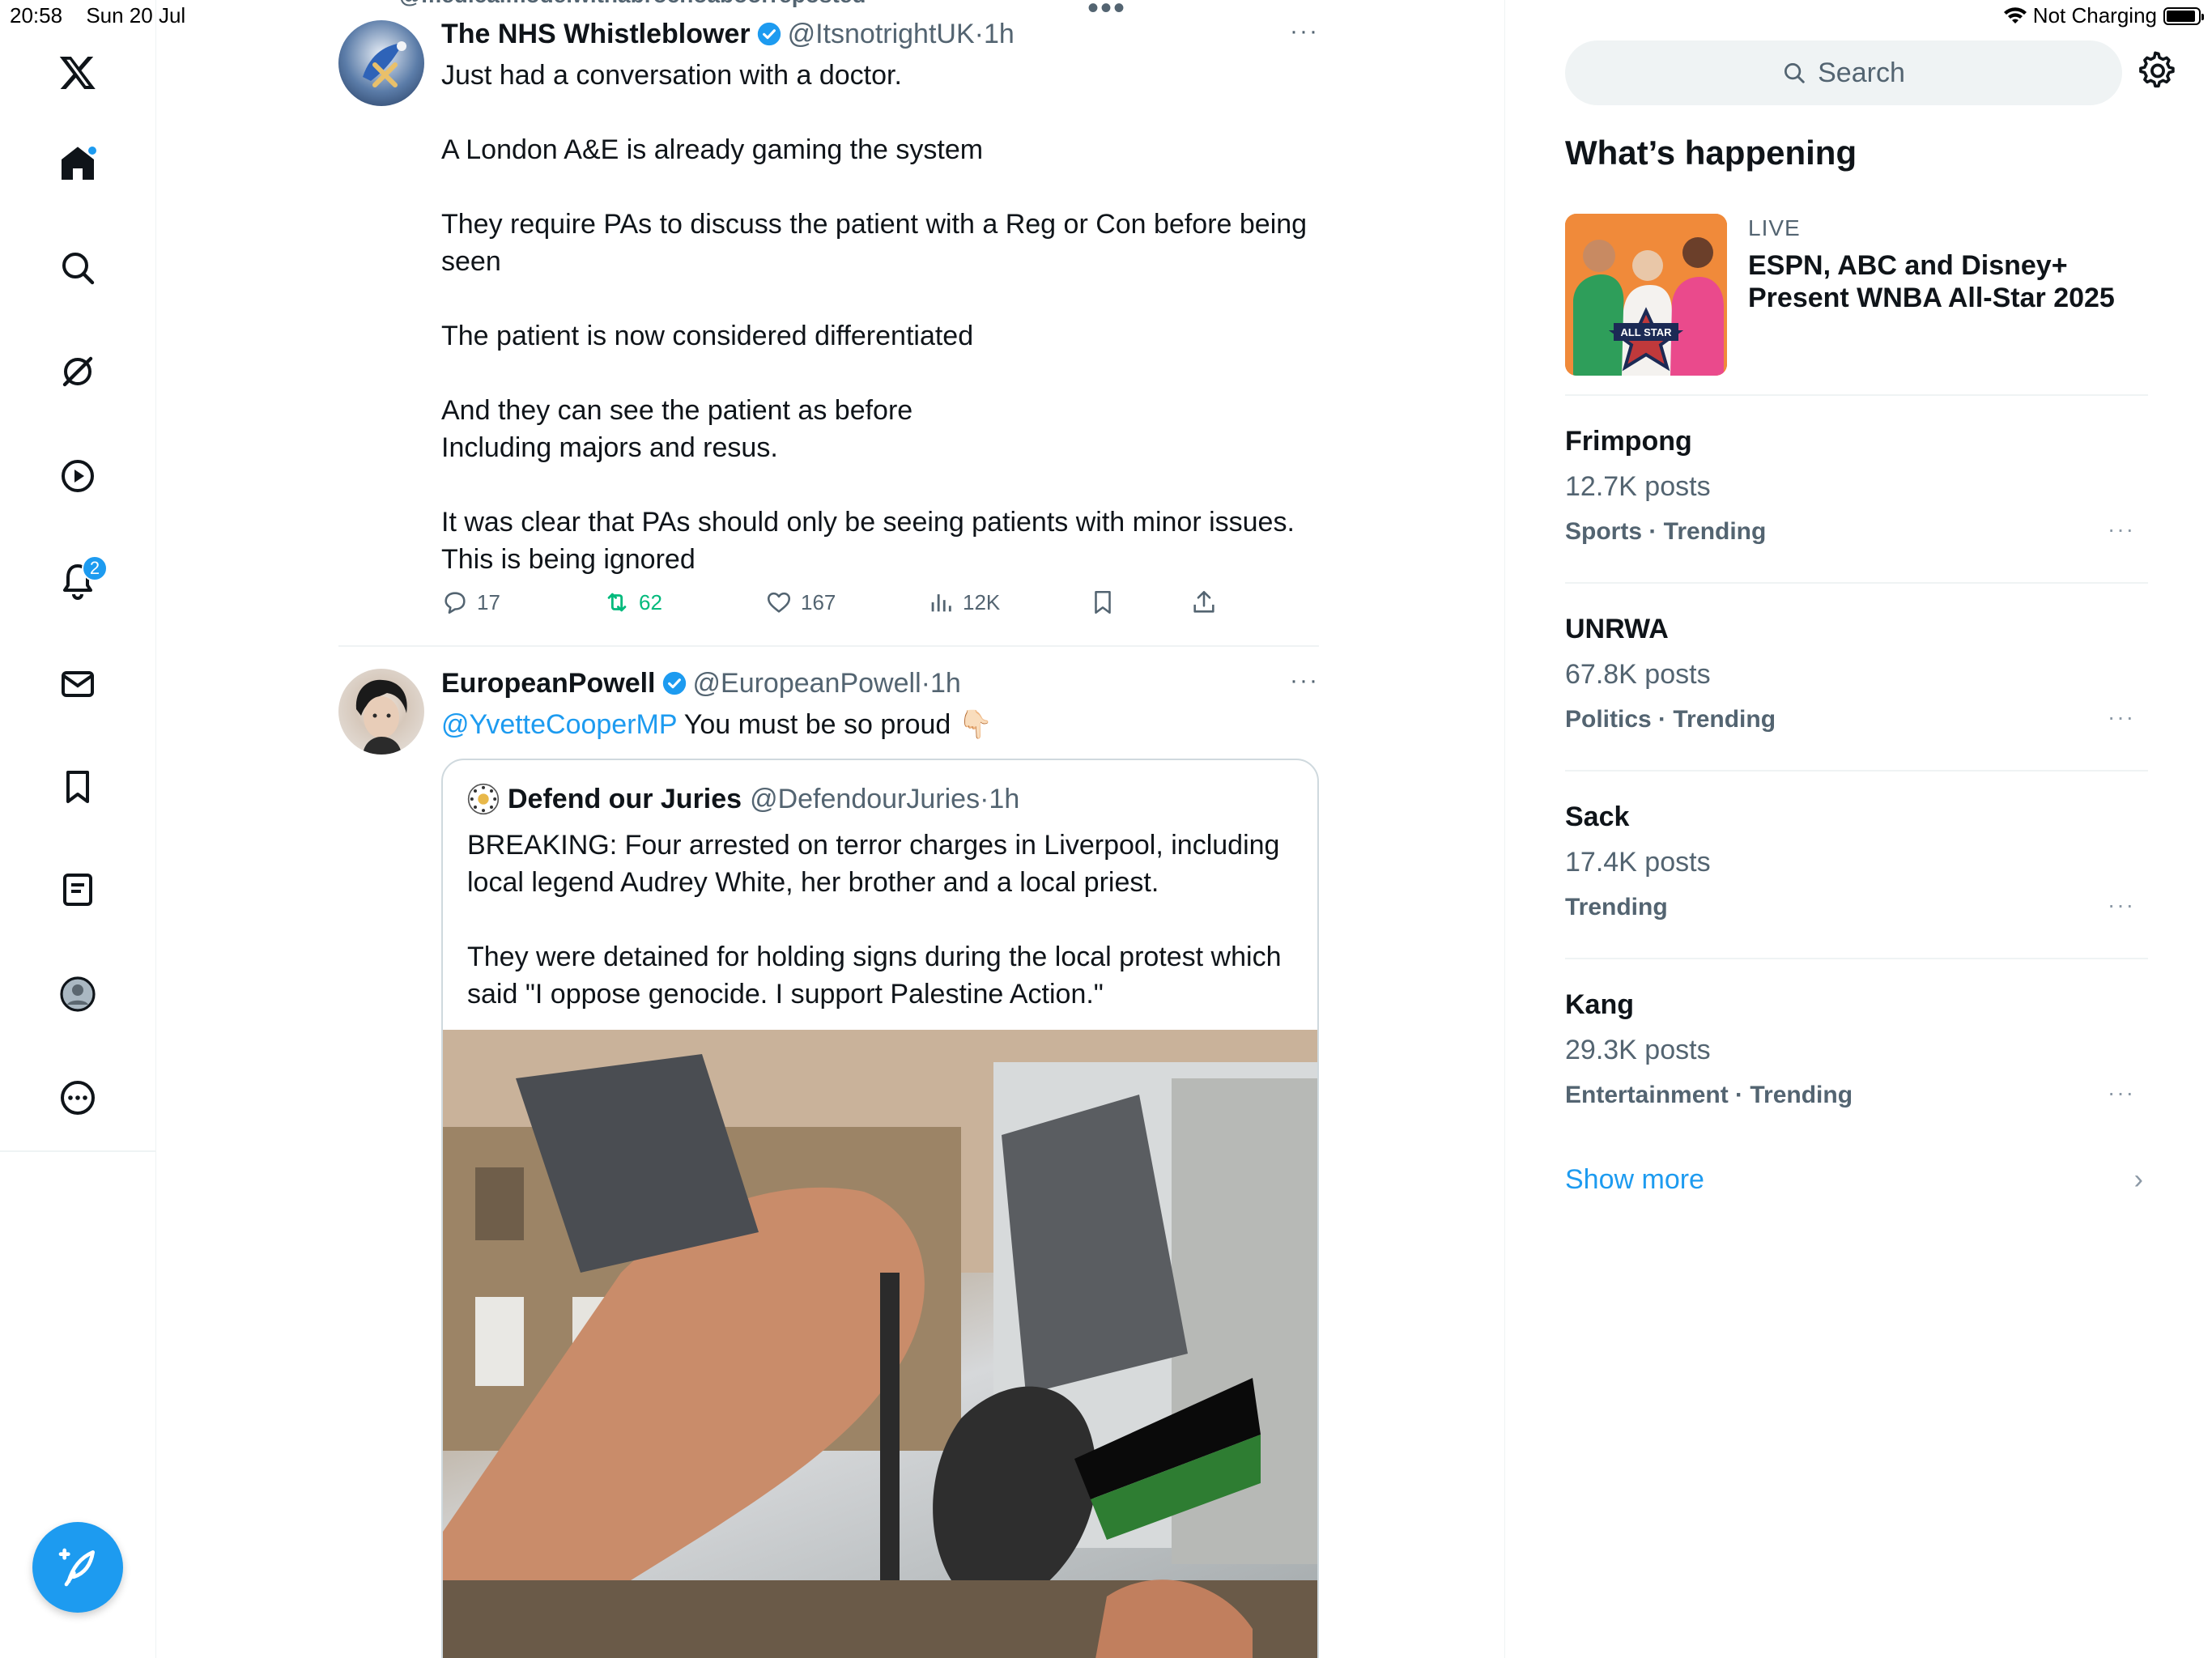 This screenshot has width=2212, height=1658. I want to click on quote-author-name: Defend our Juries, so click(625, 799).